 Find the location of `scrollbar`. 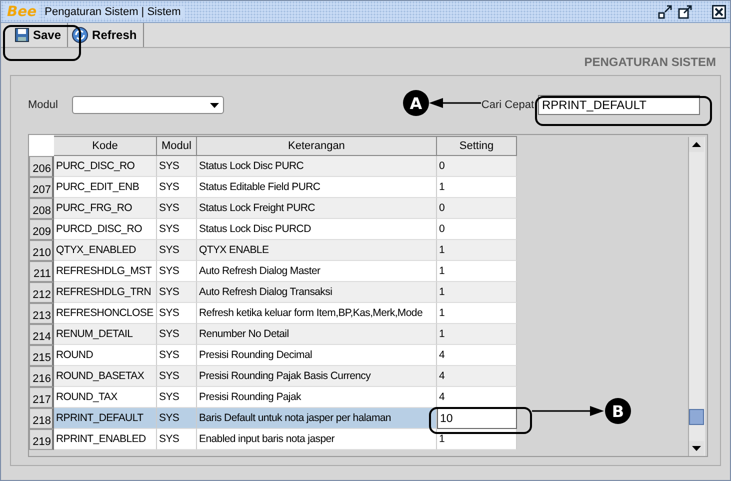

scrollbar is located at coordinates (696, 296).